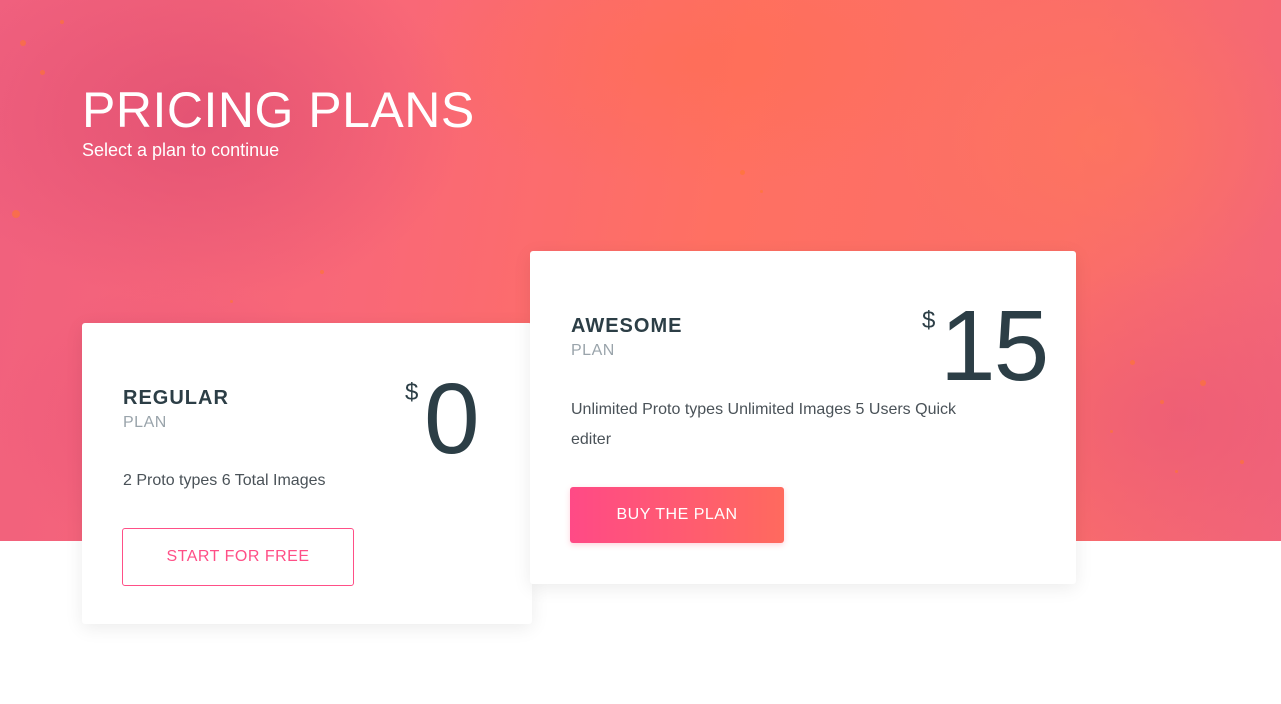 This screenshot has width=1281, height=704. I want to click on page-subtitle: Select a plan to continue, so click(181, 150).